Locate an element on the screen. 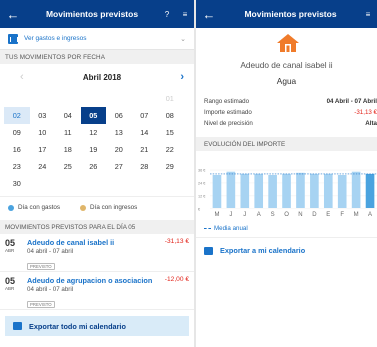  movement-date: 05 ABR is located at coordinates (16, 253).